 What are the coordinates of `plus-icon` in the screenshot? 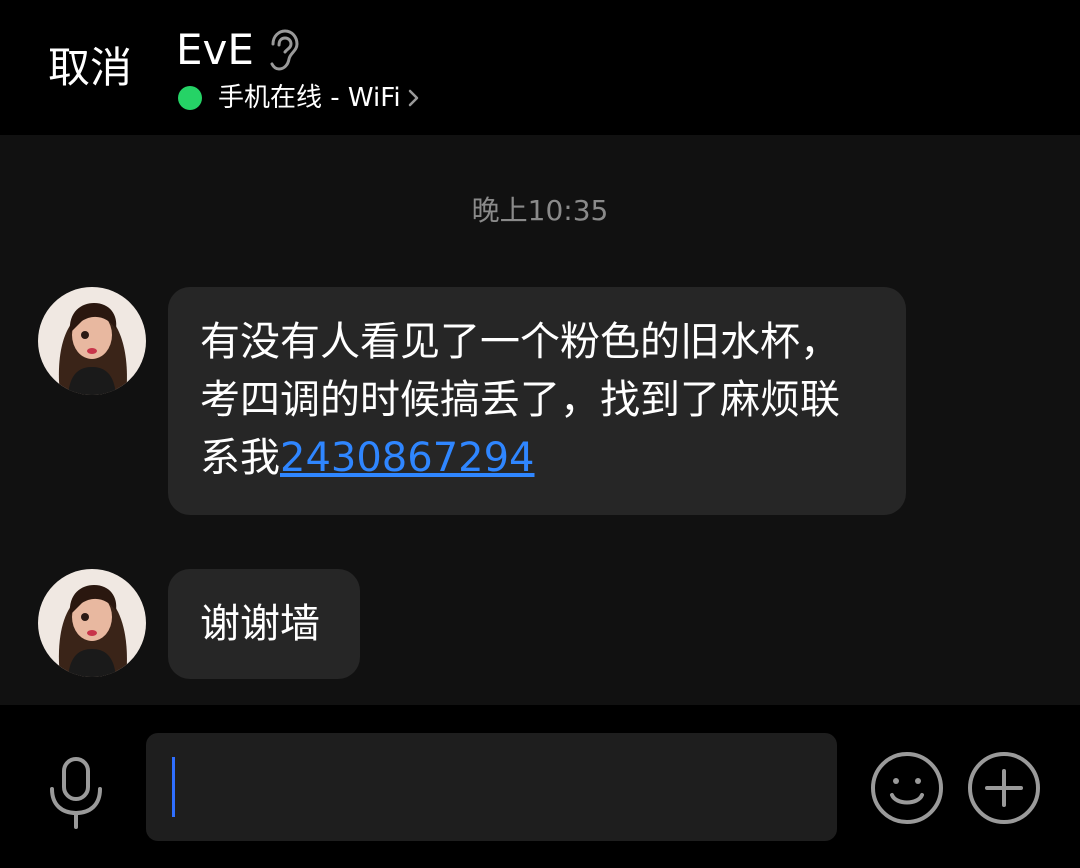 It's located at (1004, 788).